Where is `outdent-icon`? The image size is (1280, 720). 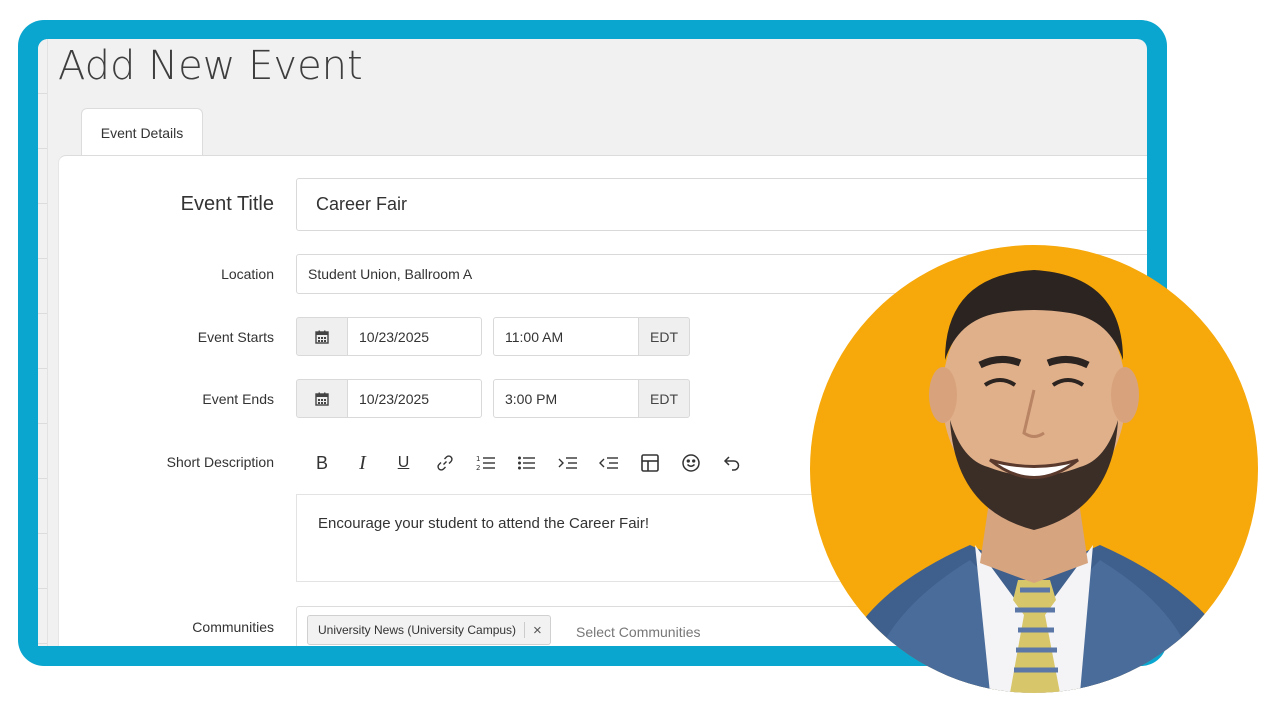
outdent-icon is located at coordinates (608, 463).